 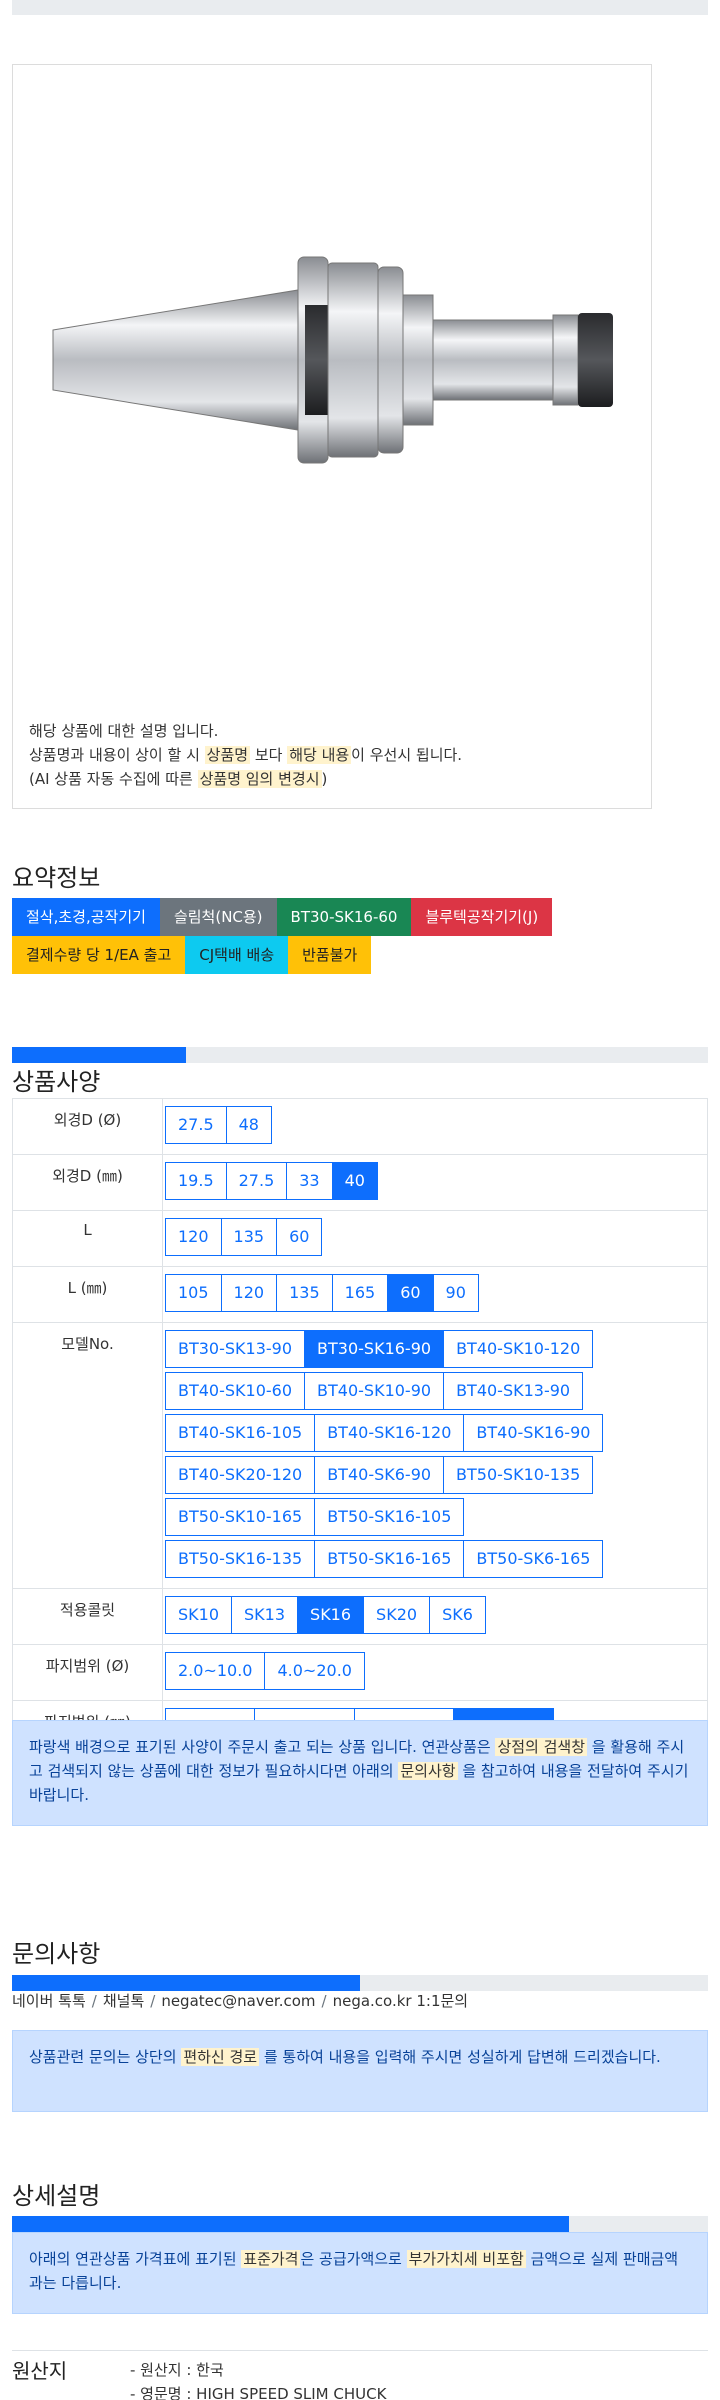 What do you see at coordinates (435, 1126) in the screenshot?
I see `spec-options: 27.5 48` at bounding box center [435, 1126].